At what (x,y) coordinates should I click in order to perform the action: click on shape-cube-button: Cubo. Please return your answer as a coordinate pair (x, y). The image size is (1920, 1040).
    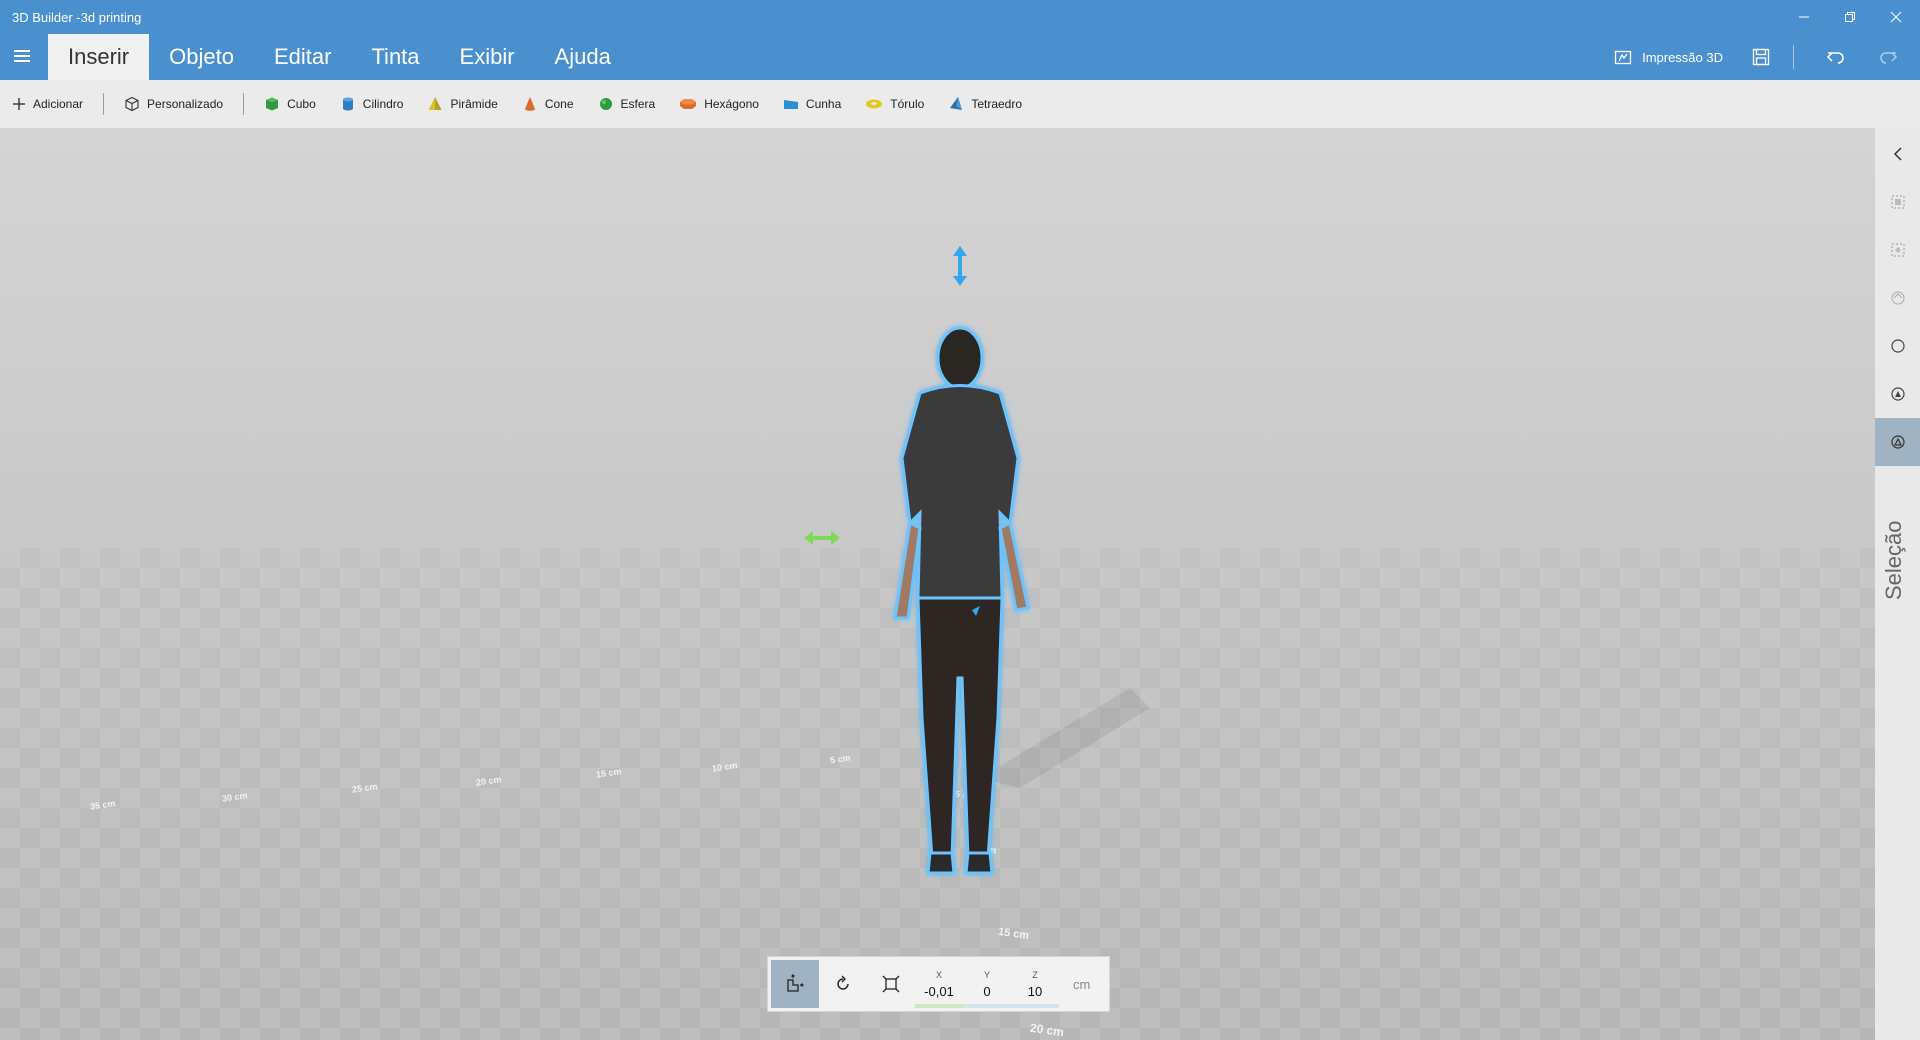
    Looking at the image, I should click on (290, 104).